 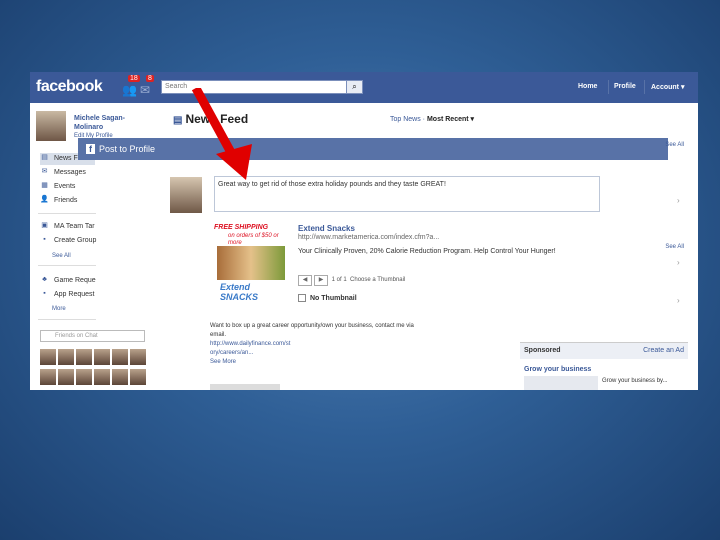 I want to click on feed-sort: Top News · Most Recent ▾, so click(x=432, y=119).